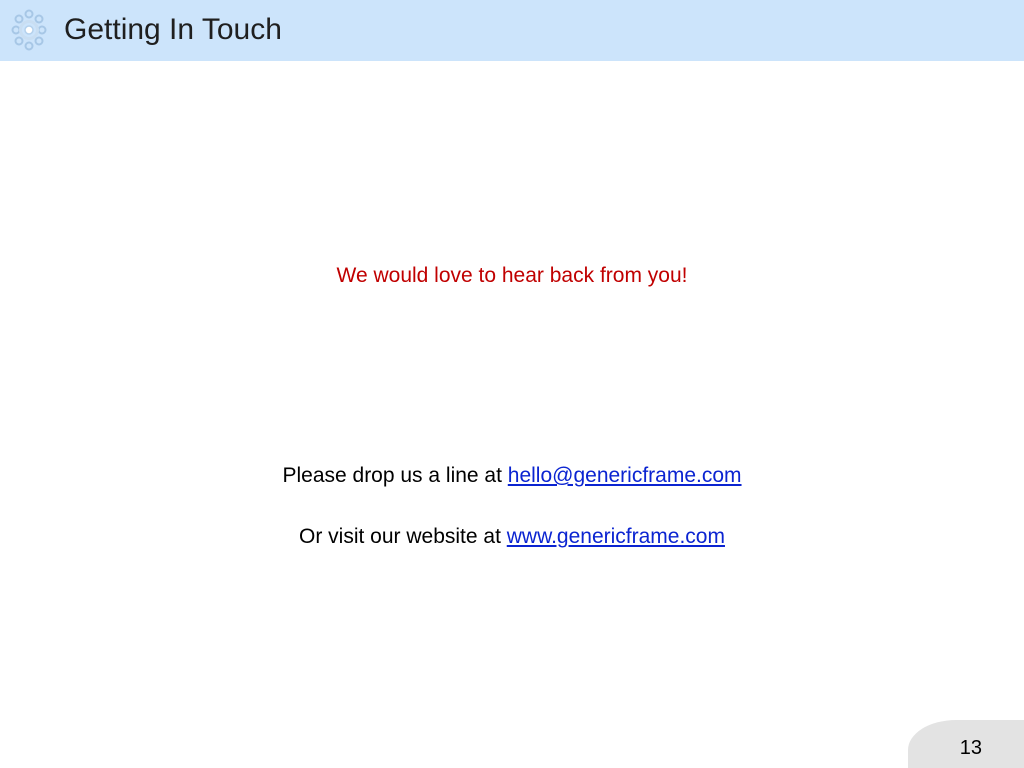 The height and width of the screenshot is (768, 1024). I want to click on slide-header: Getting In Touch, so click(512, 30).